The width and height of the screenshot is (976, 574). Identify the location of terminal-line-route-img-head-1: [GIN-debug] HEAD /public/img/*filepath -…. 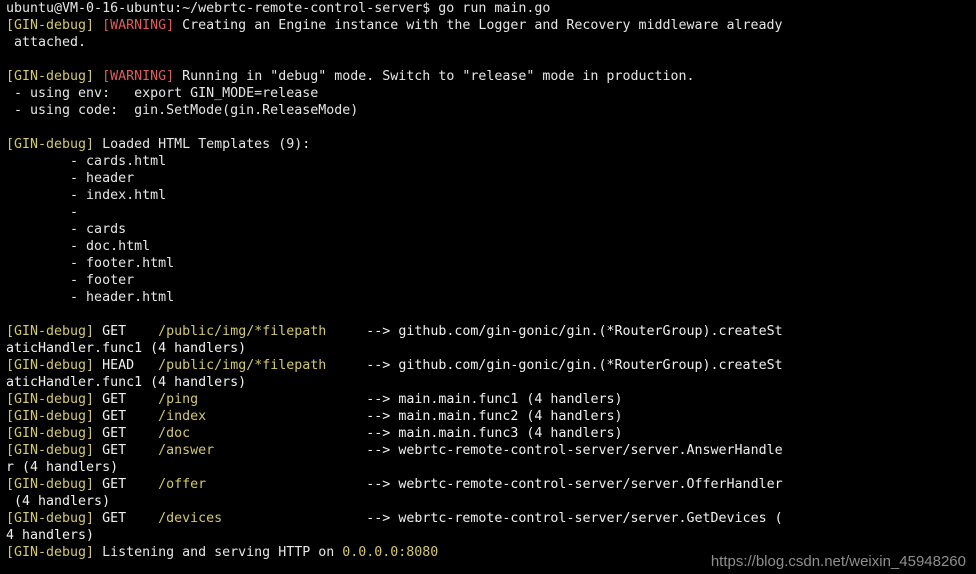
(491, 365).